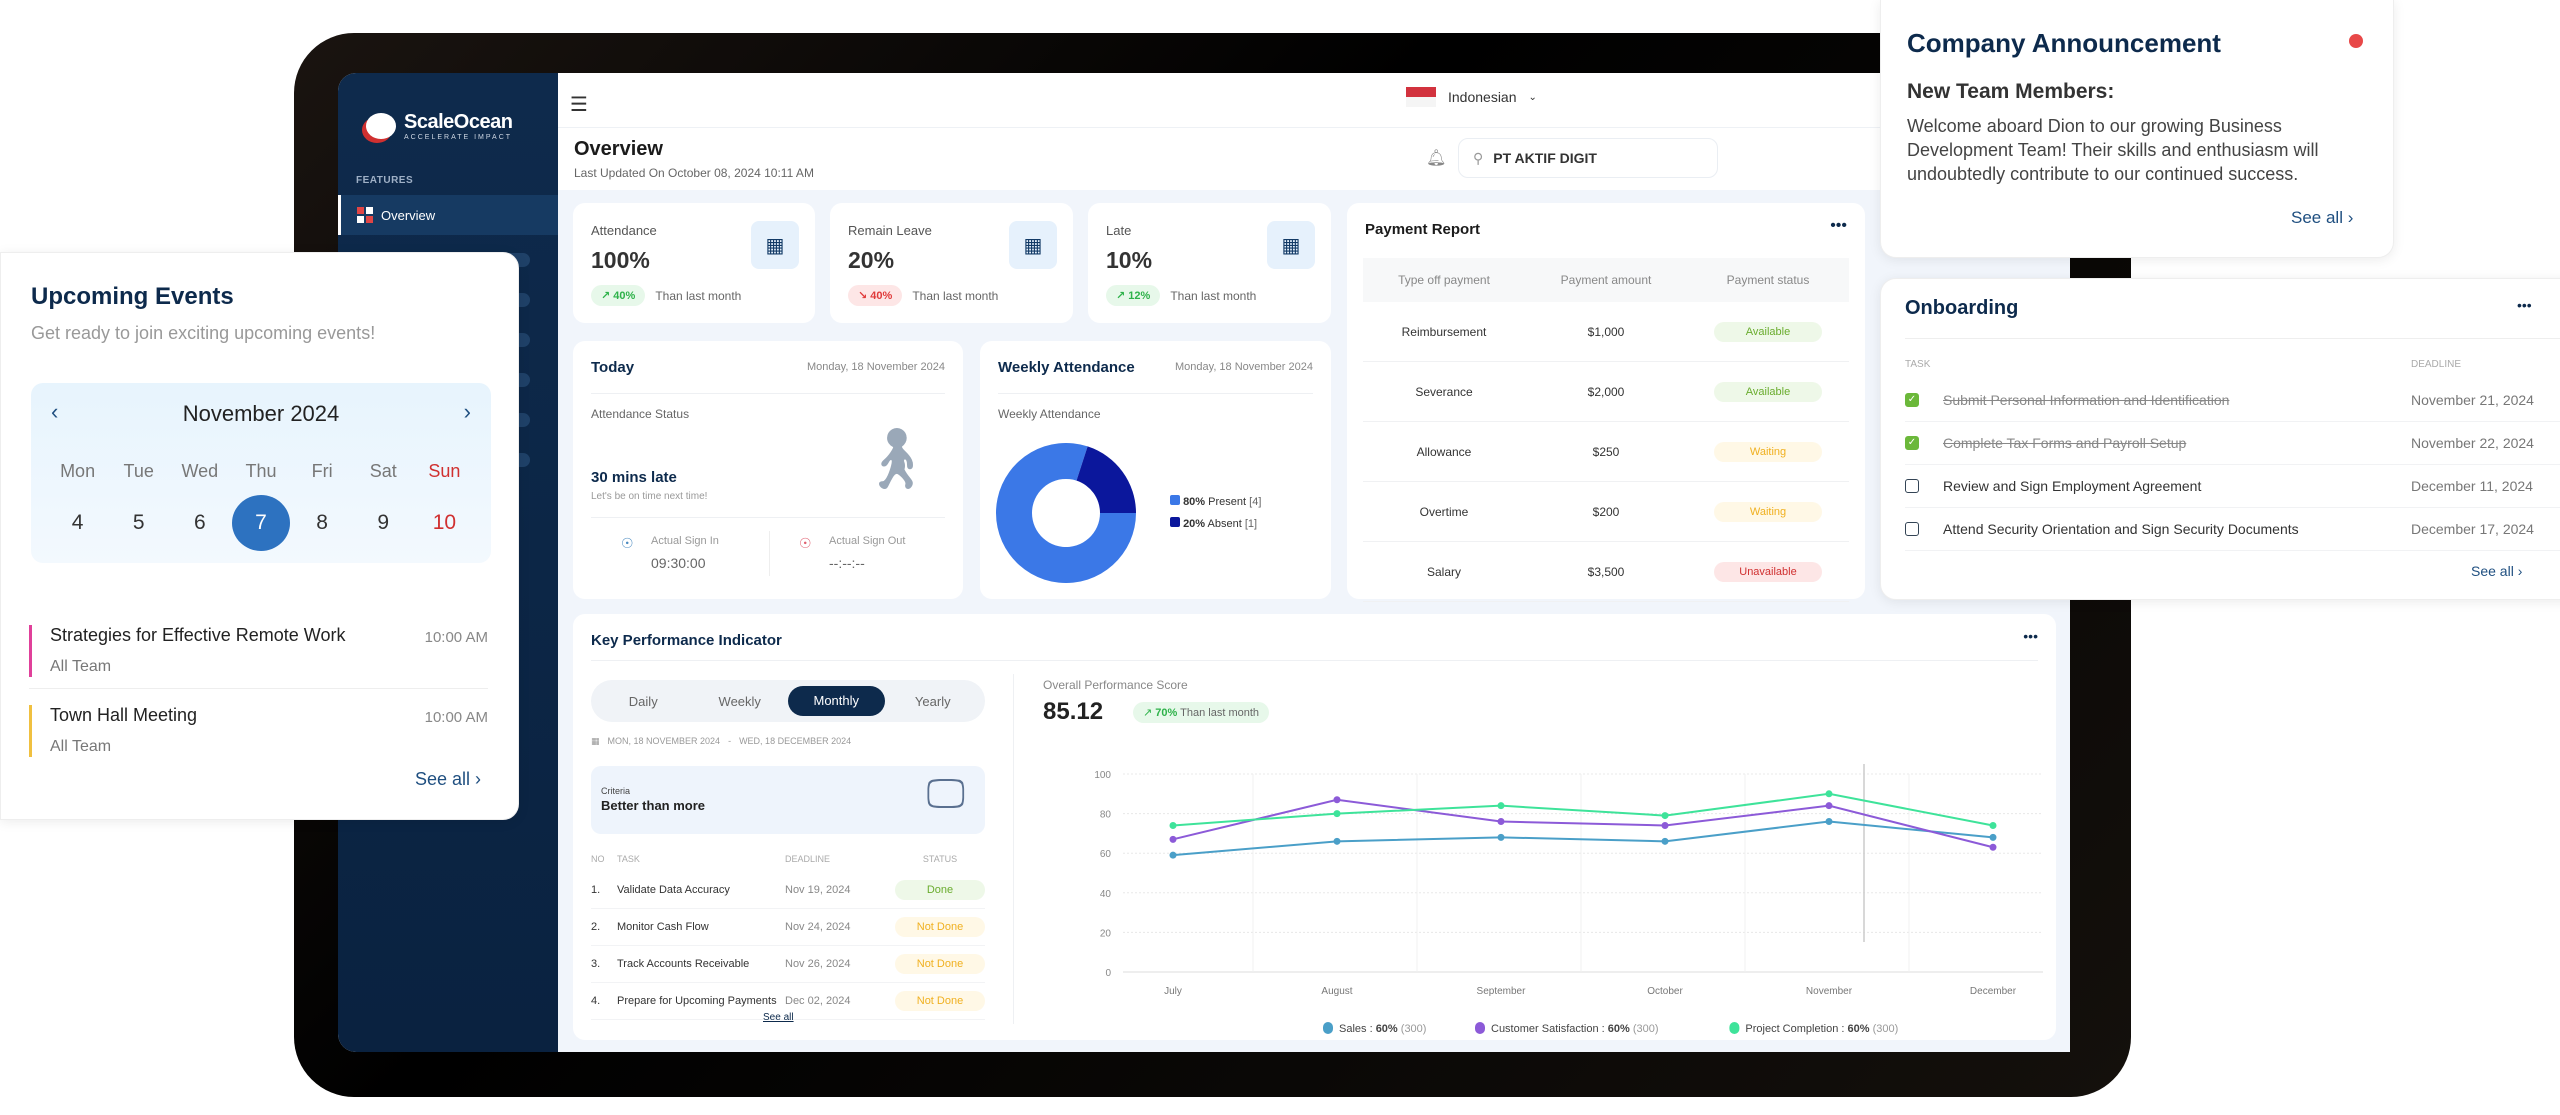  I want to click on event-name: Strategies for Effective Remote Work, so click(198, 635).